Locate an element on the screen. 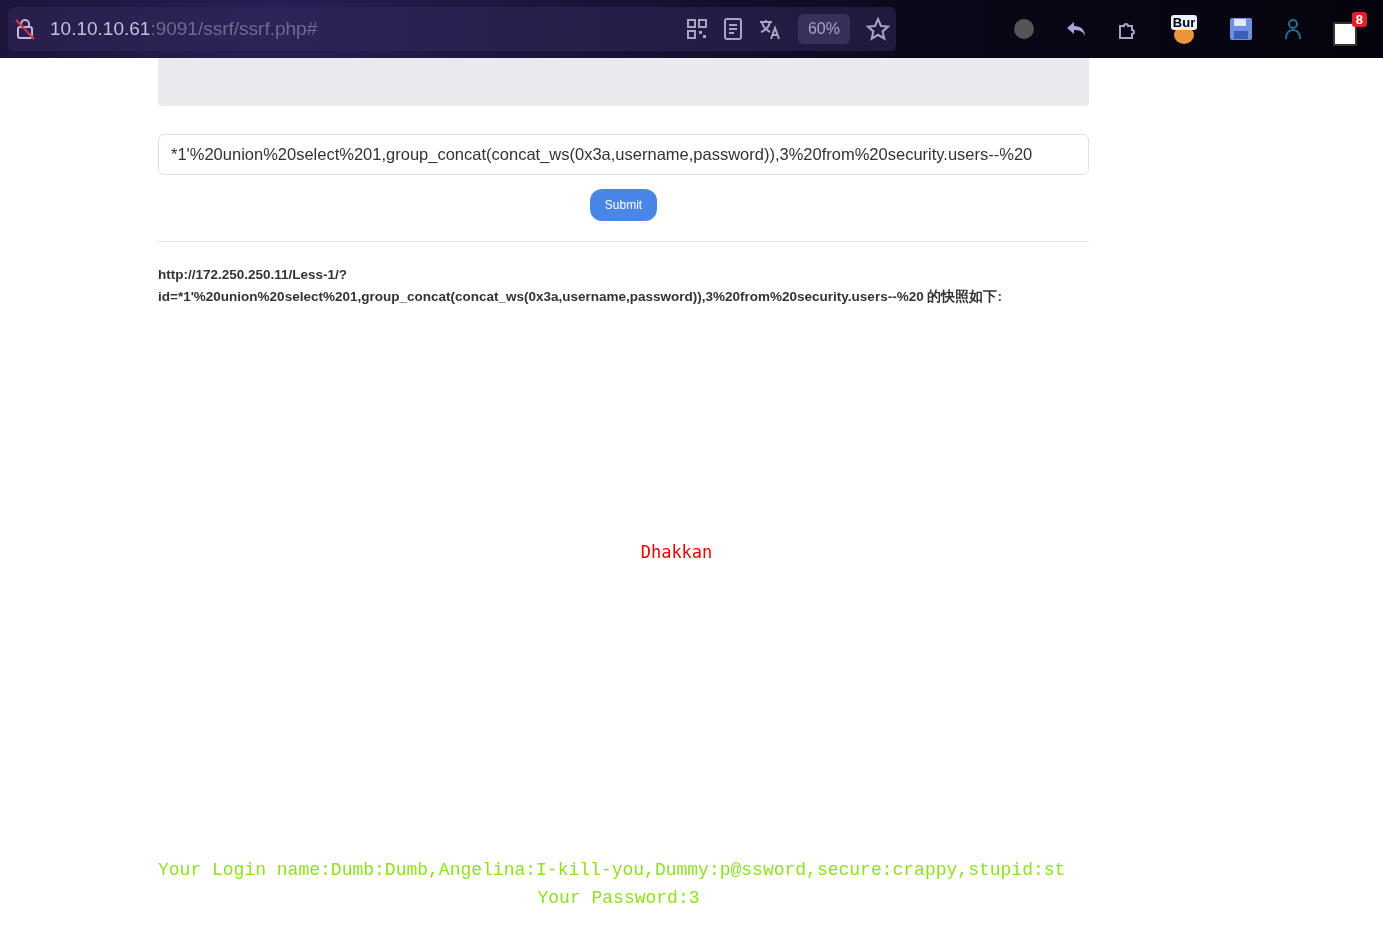 This screenshot has width=1383, height=946. login-result-text: Your Login name:Dumb:Dumb,Angelina:I-kill-you,Dummy:p@ssword,secure:crappy,stupid:st is located at coordinates (612, 870).